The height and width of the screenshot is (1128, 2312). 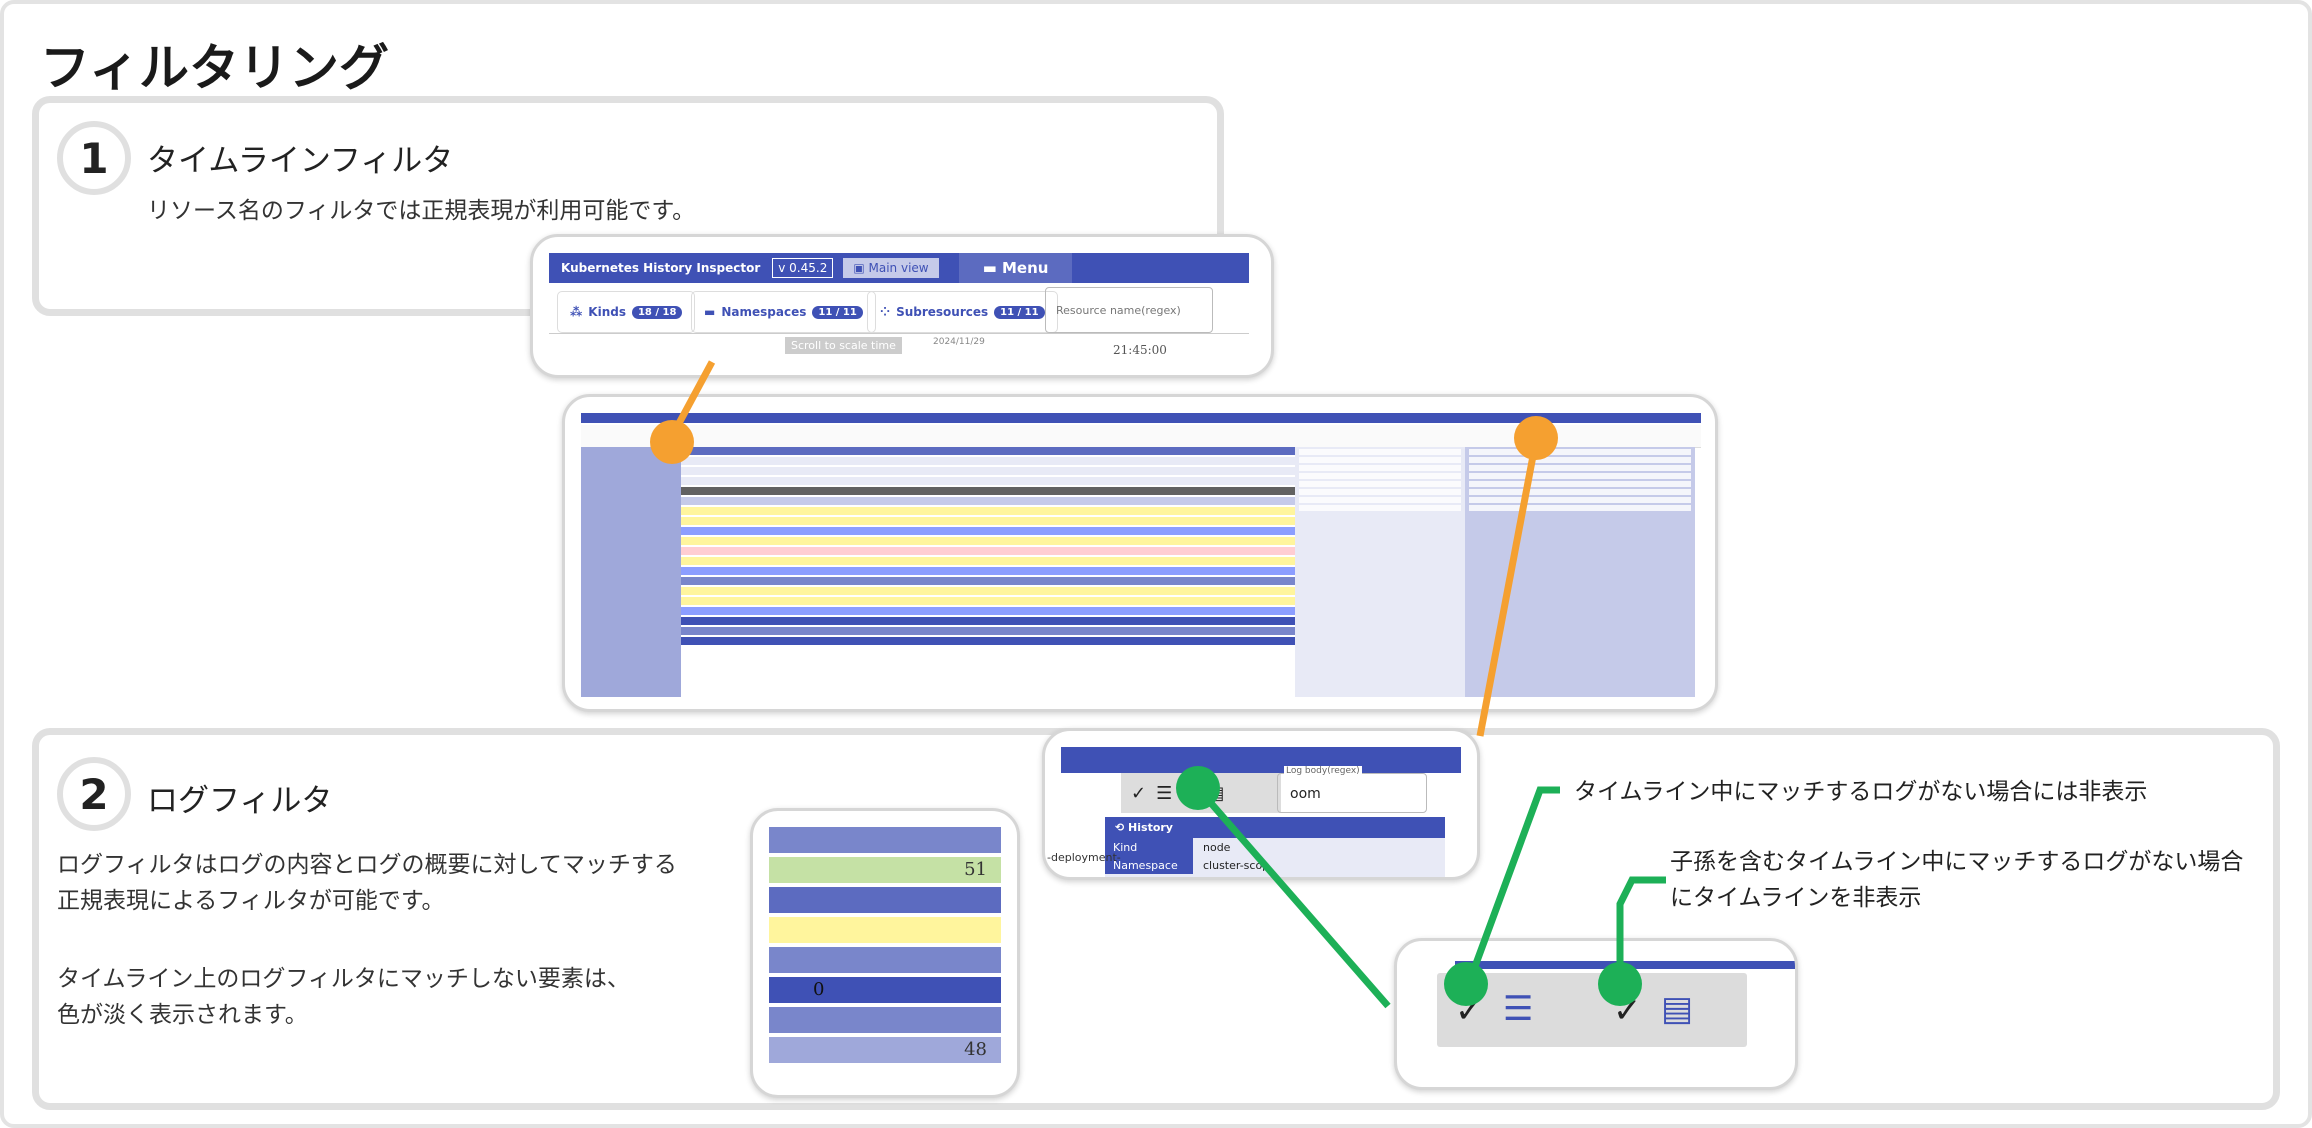 What do you see at coordinates (343, 997) in the screenshot?
I see `section-2-description-2: タイムライン上のログフィルタにマッチしない要素は、 色が淡く表示されます。` at bounding box center [343, 997].